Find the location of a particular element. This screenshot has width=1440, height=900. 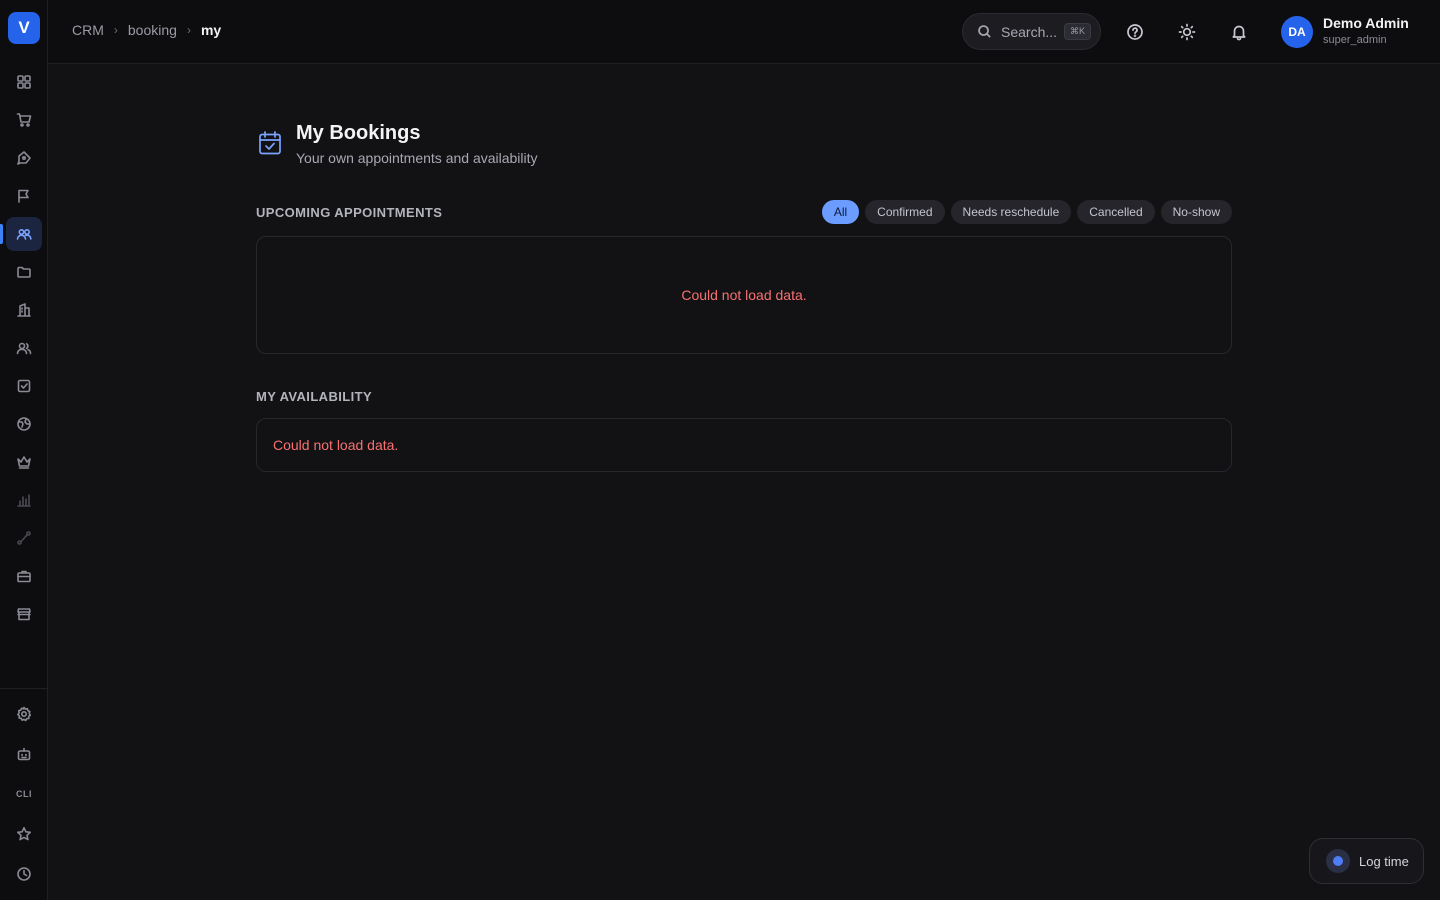

sidebar-item-design is located at coordinates (24, 158).